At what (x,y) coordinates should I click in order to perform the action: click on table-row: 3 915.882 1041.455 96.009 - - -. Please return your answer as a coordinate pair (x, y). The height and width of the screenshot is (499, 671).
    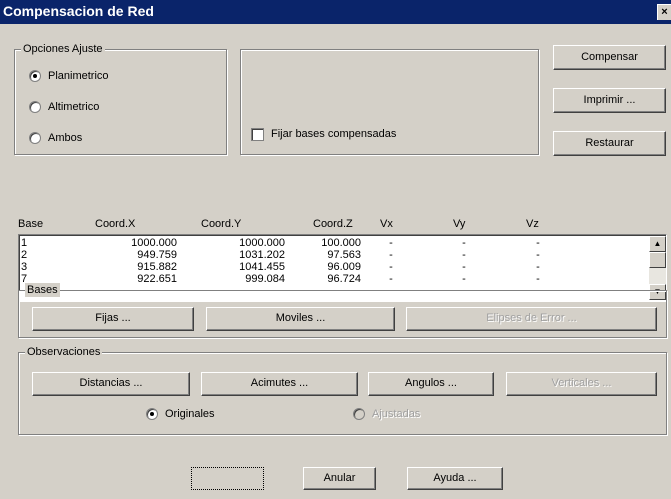
    Looking at the image, I should click on (329, 267).